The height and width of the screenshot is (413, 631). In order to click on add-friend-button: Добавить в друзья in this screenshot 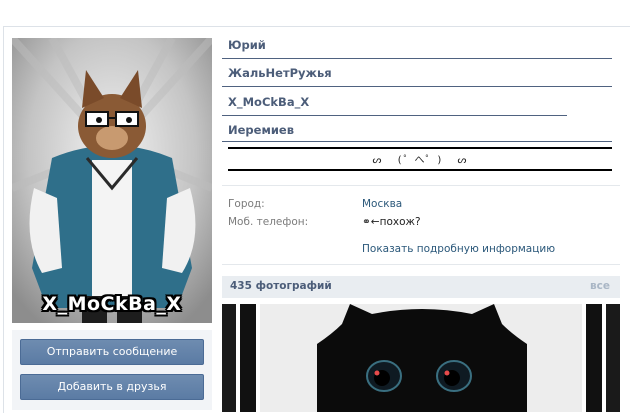, I will do `click(112, 387)`.